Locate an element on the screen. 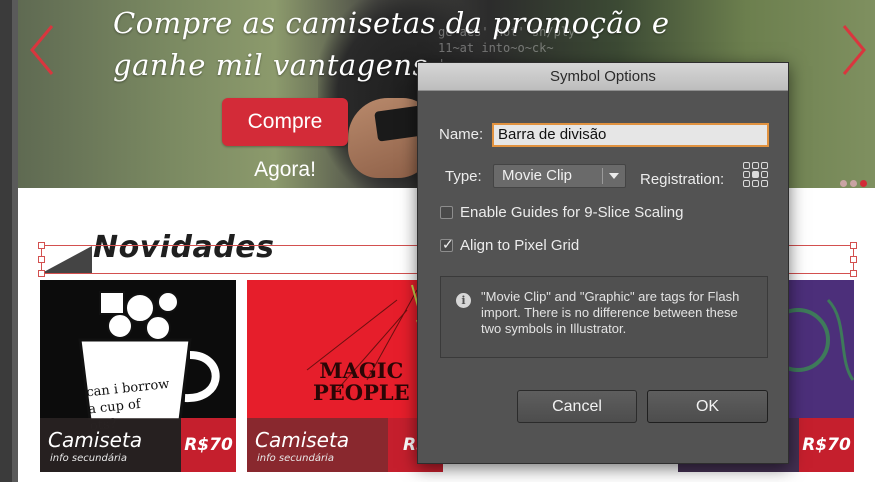 This screenshot has height=482, width=875. dialog-title: Symbol Options is located at coordinates (603, 77).